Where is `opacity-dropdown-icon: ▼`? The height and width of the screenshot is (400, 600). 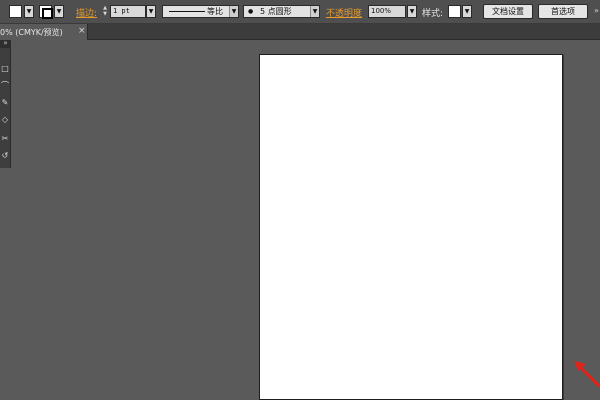
opacity-dropdown-icon: ▼ is located at coordinates (412, 11).